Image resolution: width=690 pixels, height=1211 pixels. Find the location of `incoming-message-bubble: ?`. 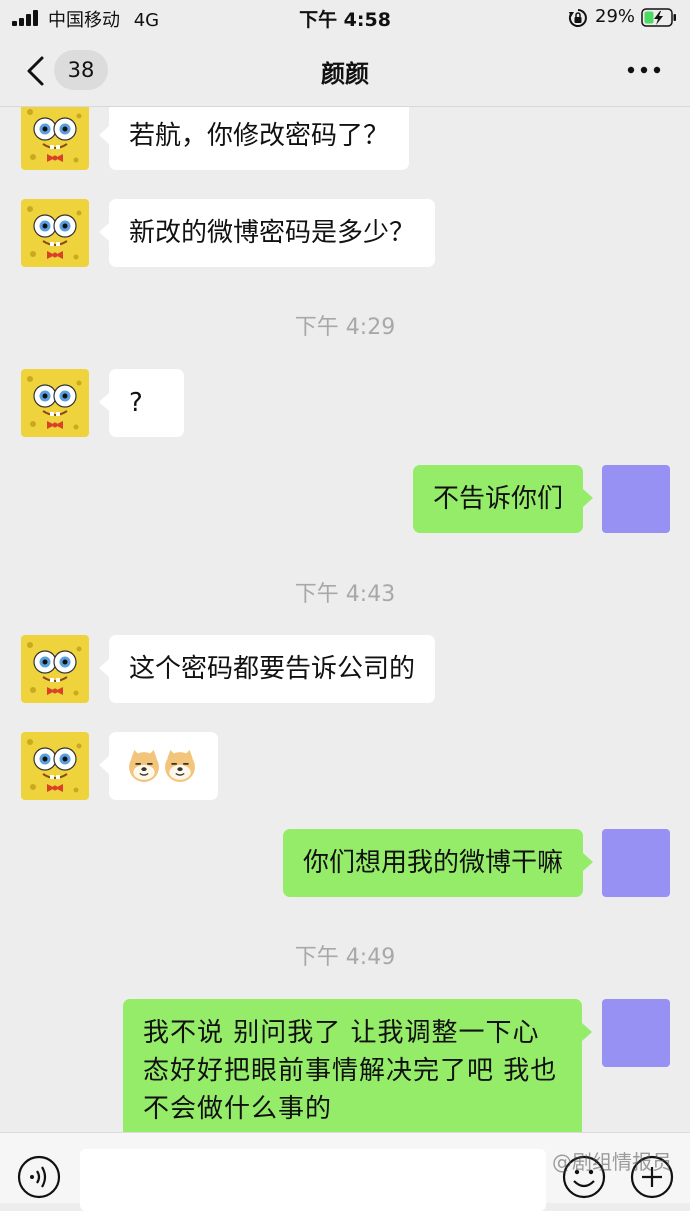

incoming-message-bubble: ? is located at coordinates (141, 403).